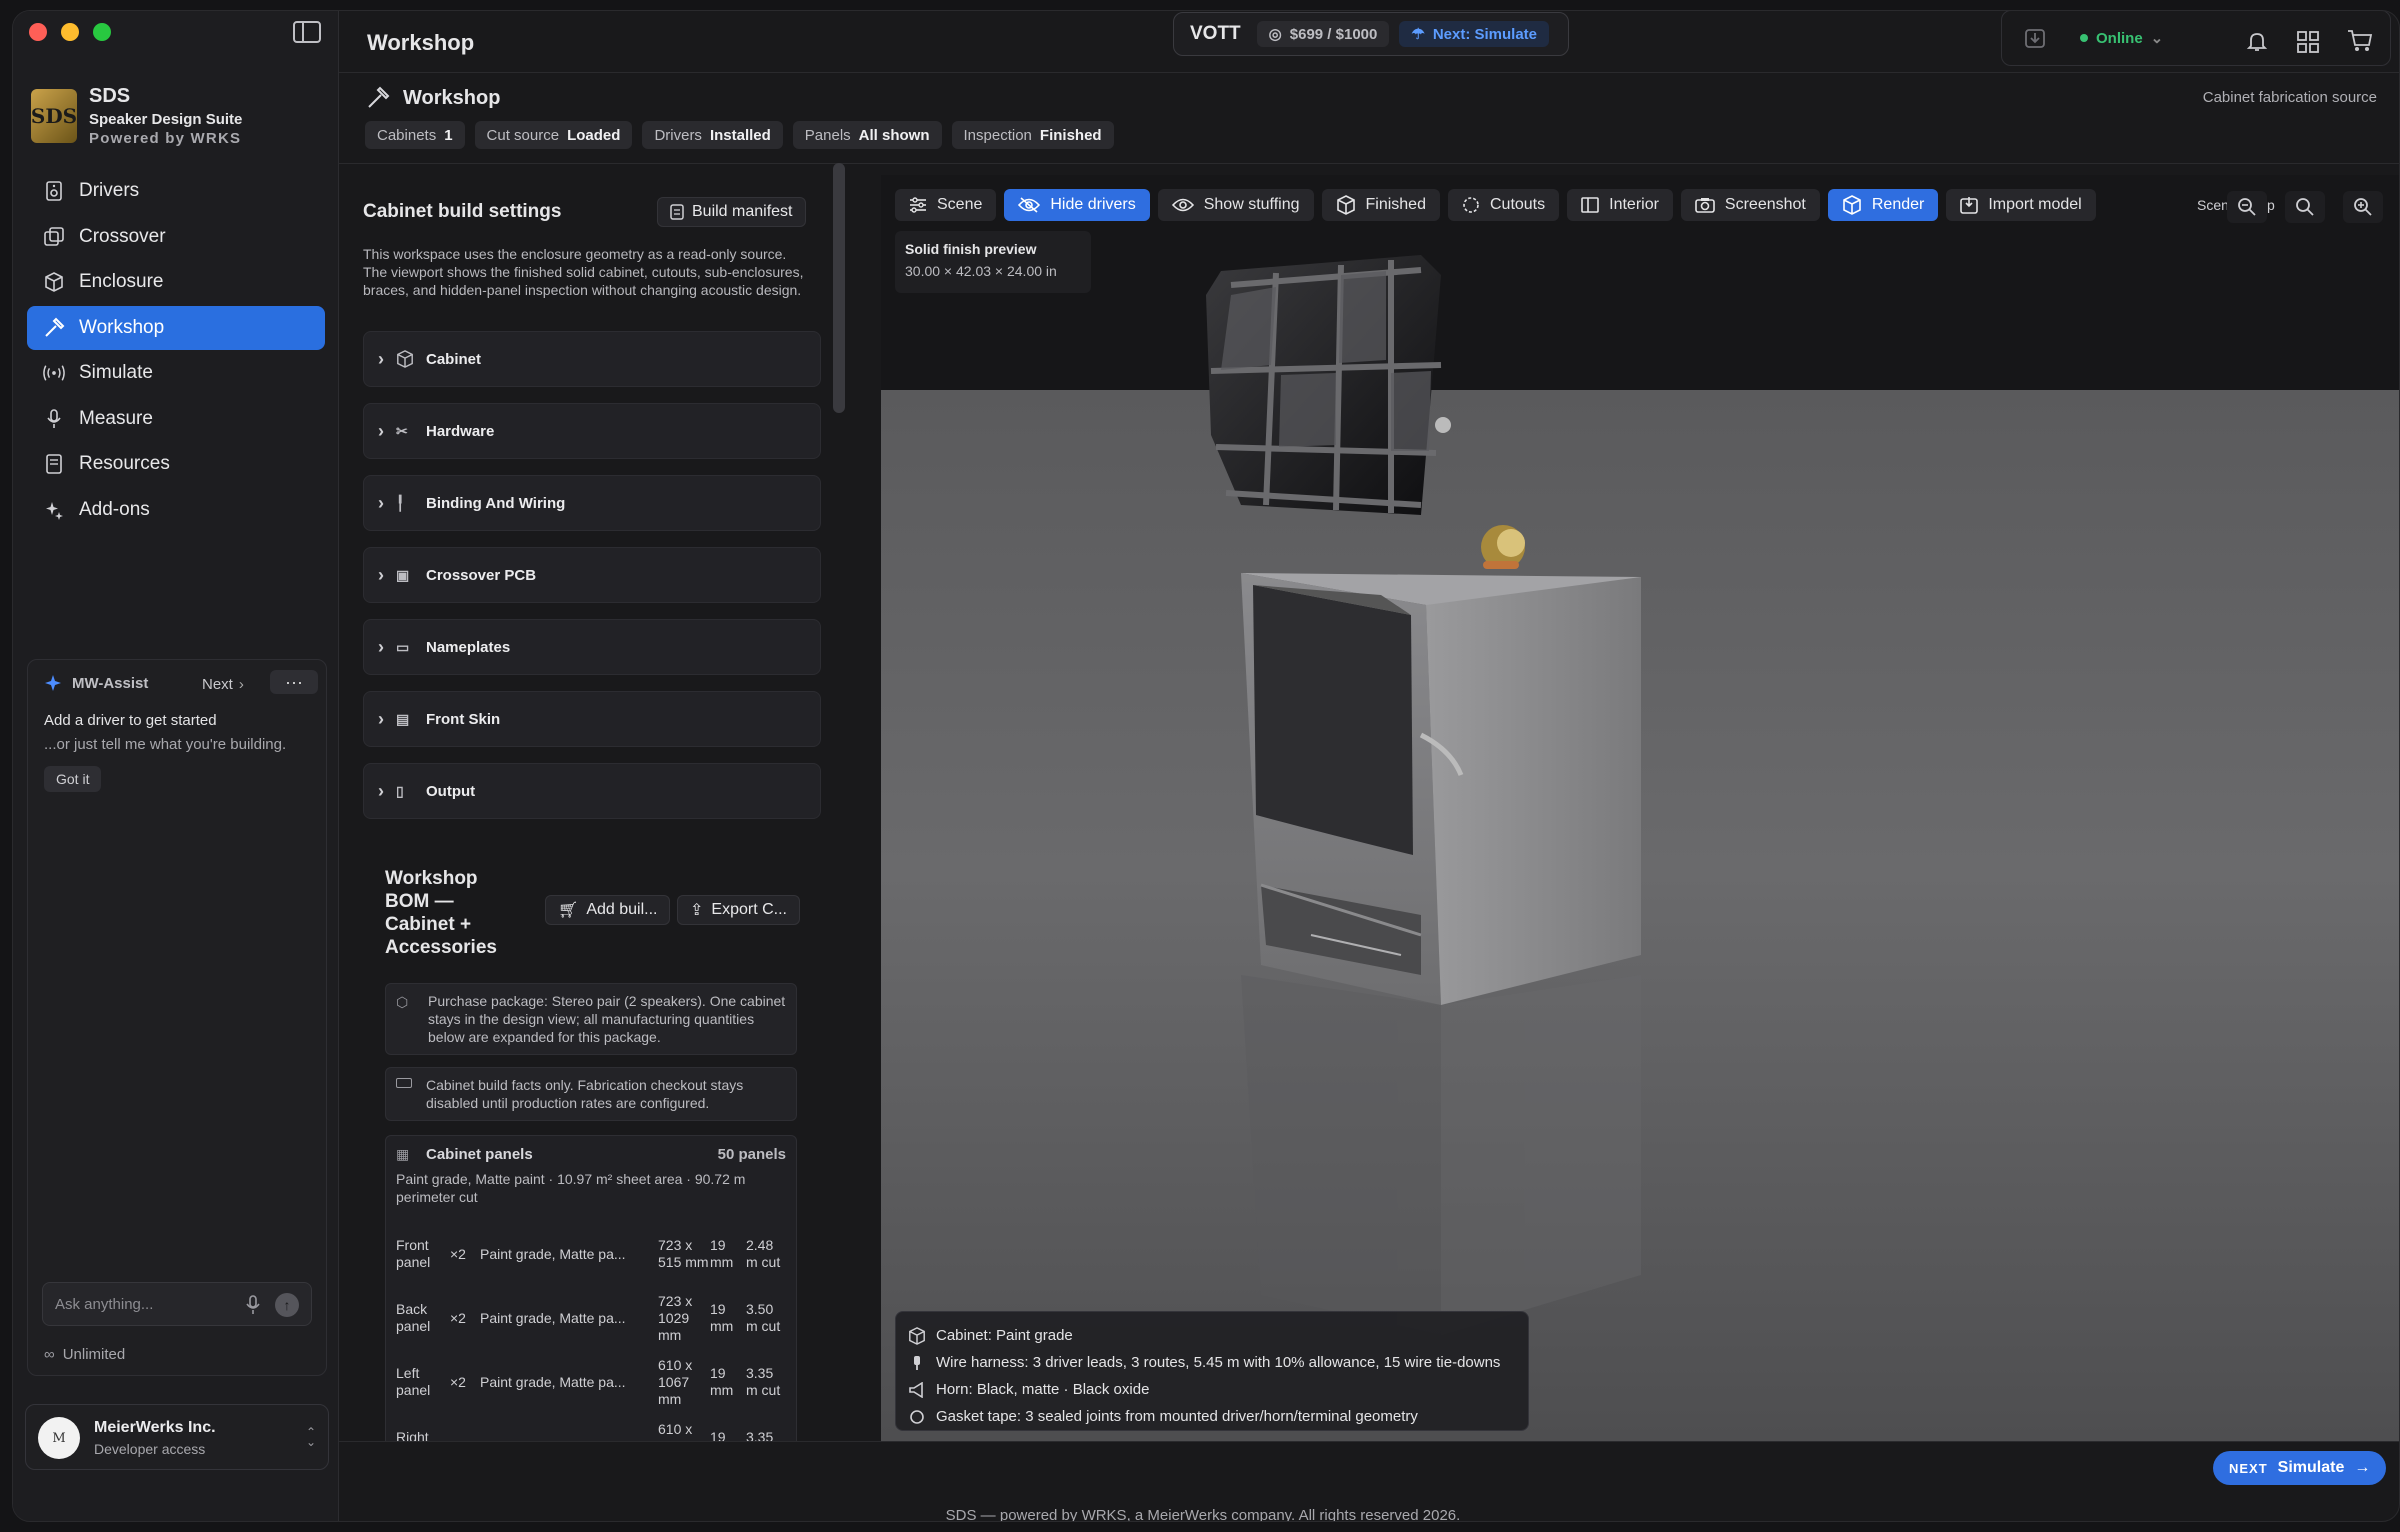  Describe the element at coordinates (2360, 41) in the screenshot. I see `cart-icon` at that location.